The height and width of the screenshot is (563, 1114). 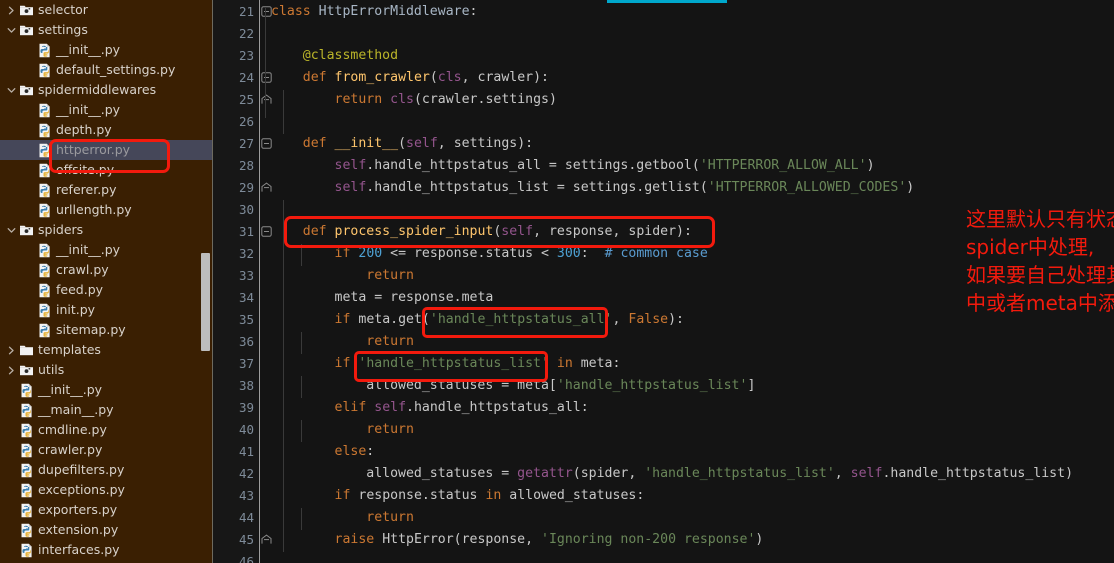 What do you see at coordinates (106, 30) in the screenshot?
I see `sidebar-item-settings: settings` at bounding box center [106, 30].